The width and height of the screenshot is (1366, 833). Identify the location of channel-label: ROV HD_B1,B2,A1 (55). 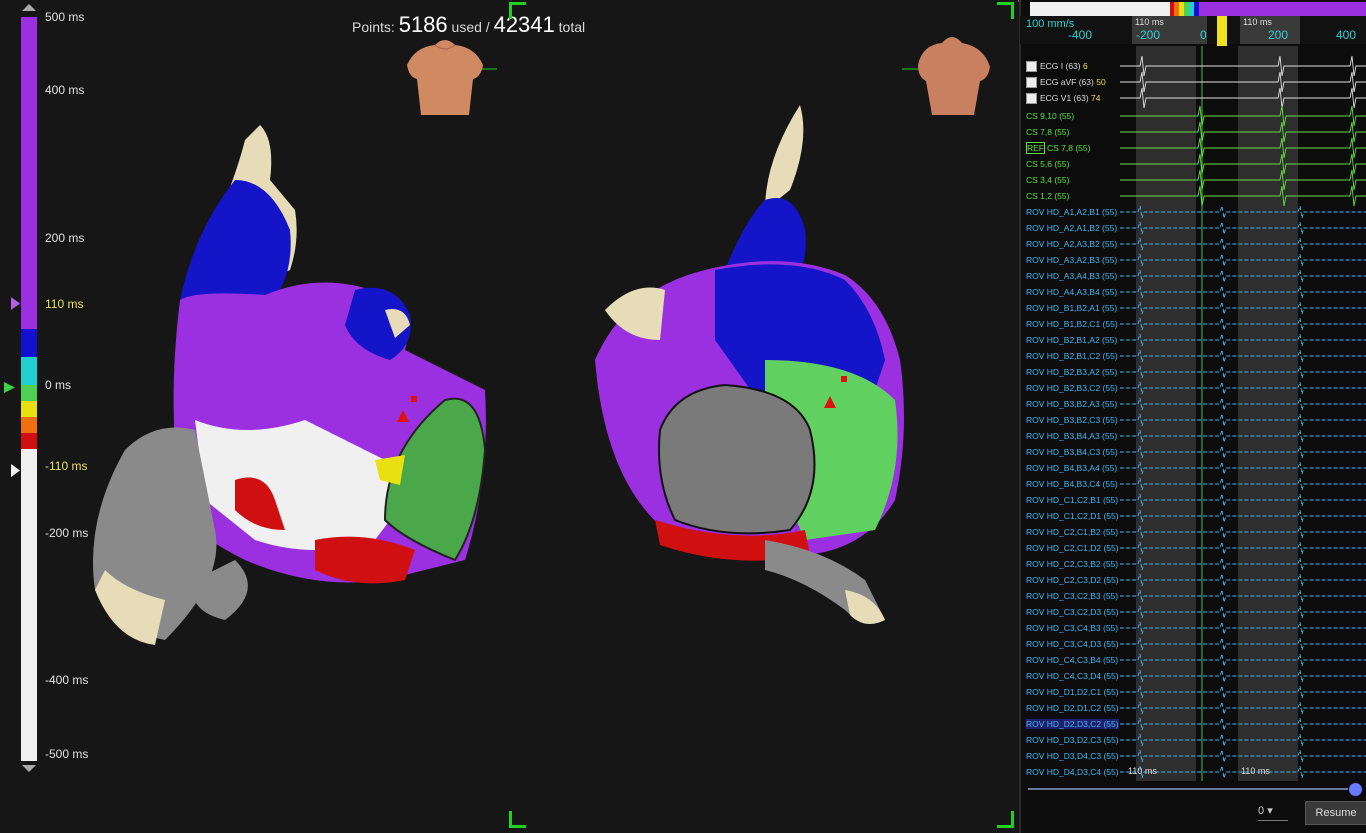
(1071, 308).